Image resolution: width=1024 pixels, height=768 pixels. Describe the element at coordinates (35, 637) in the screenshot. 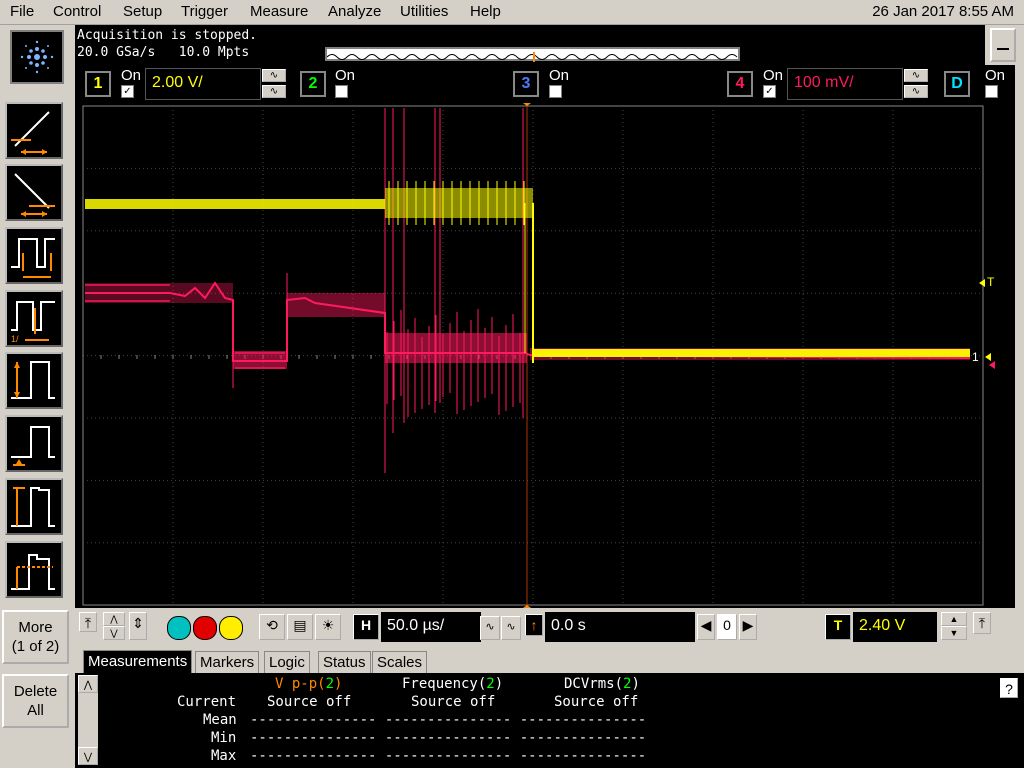

I see `more-button: More (1 of 2)` at that location.